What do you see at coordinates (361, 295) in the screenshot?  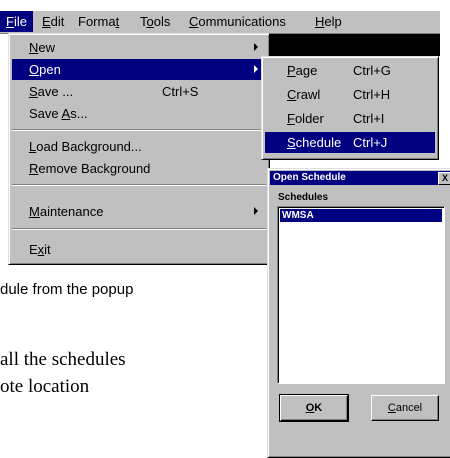 I see `schedules-listbox: WMSA` at bounding box center [361, 295].